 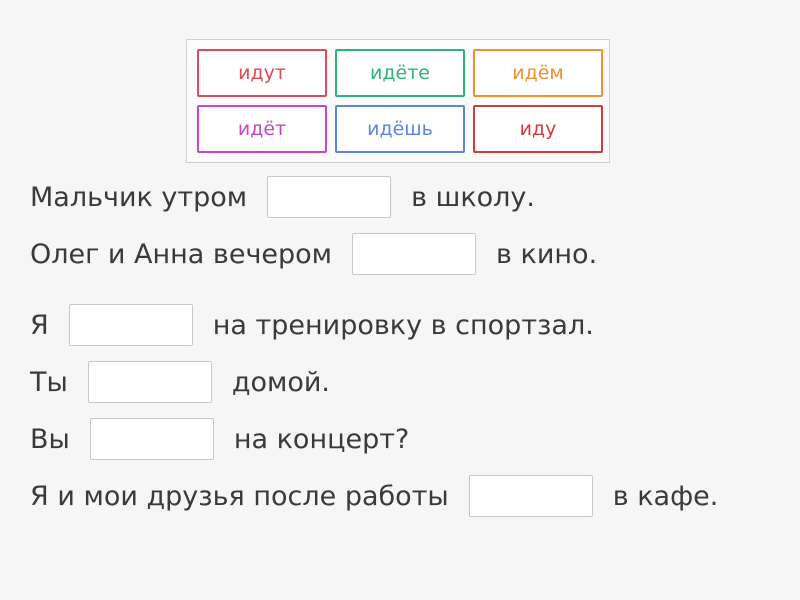 What do you see at coordinates (665, 496) in the screenshot?
I see `sentence-text-after: в кафе.` at bounding box center [665, 496].